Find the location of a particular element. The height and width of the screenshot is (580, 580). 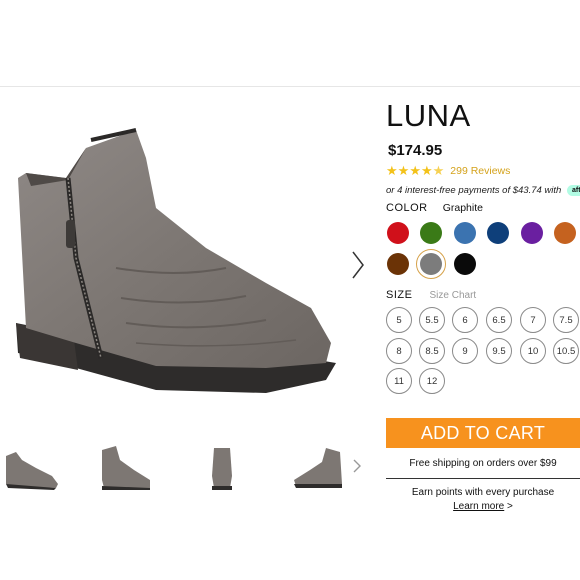

thumbnail-next-icon is located at coordinates (357, 466).